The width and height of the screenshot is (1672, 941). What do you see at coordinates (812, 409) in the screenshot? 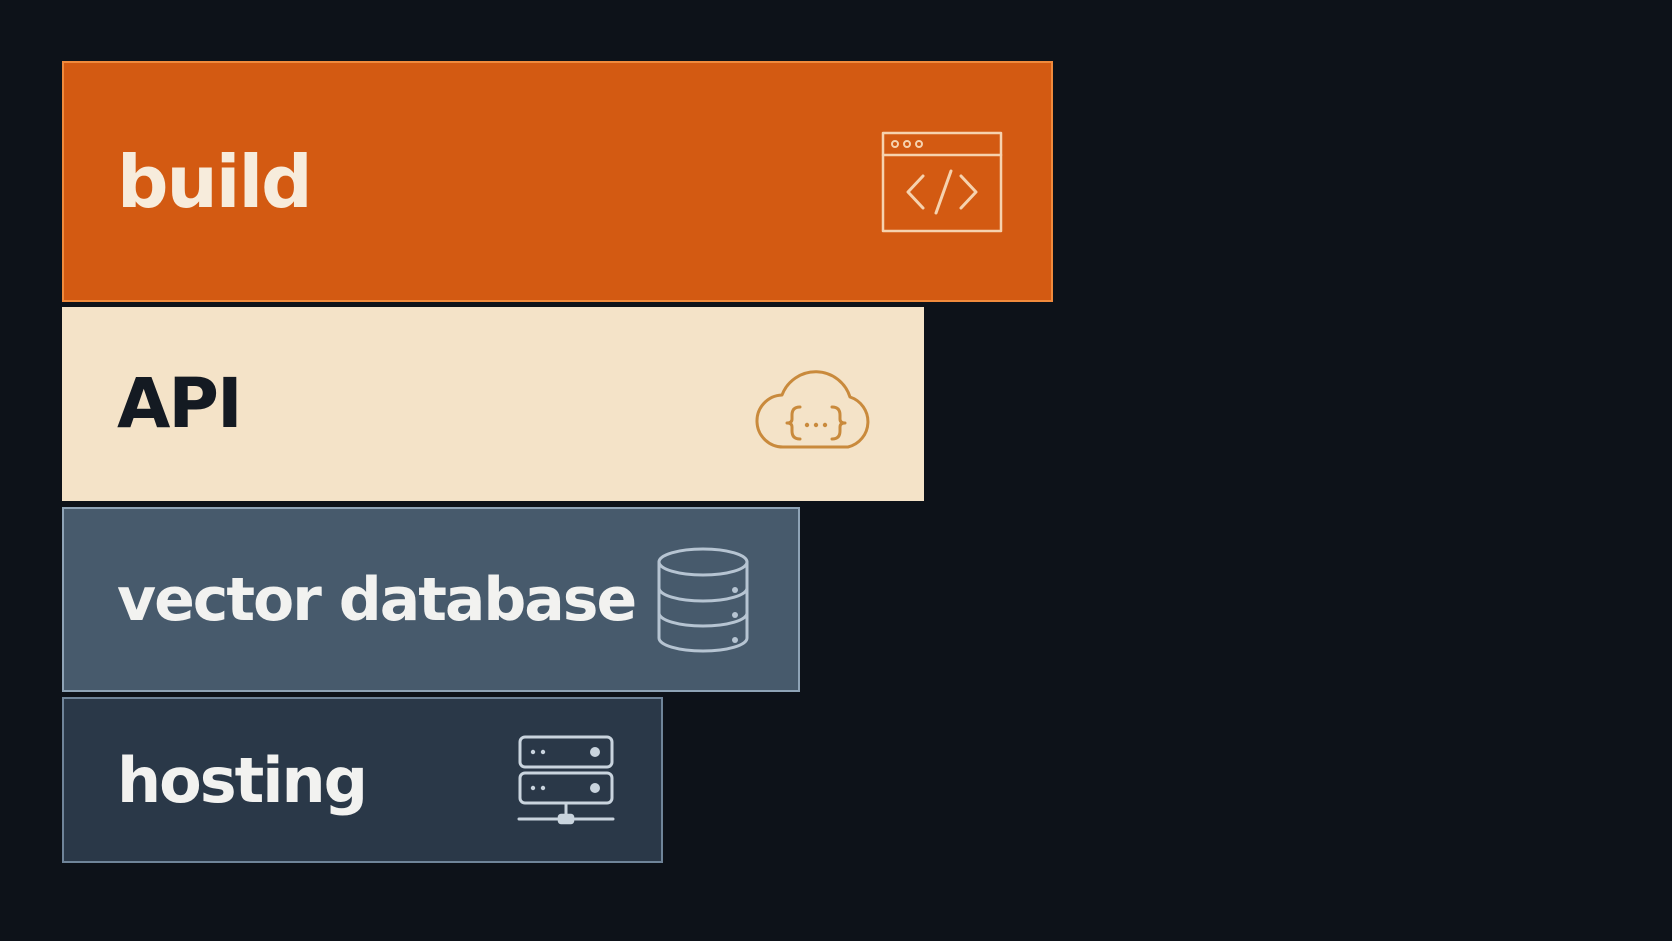
I see `cloud-braces-icon` at bounding box center [812, 409].